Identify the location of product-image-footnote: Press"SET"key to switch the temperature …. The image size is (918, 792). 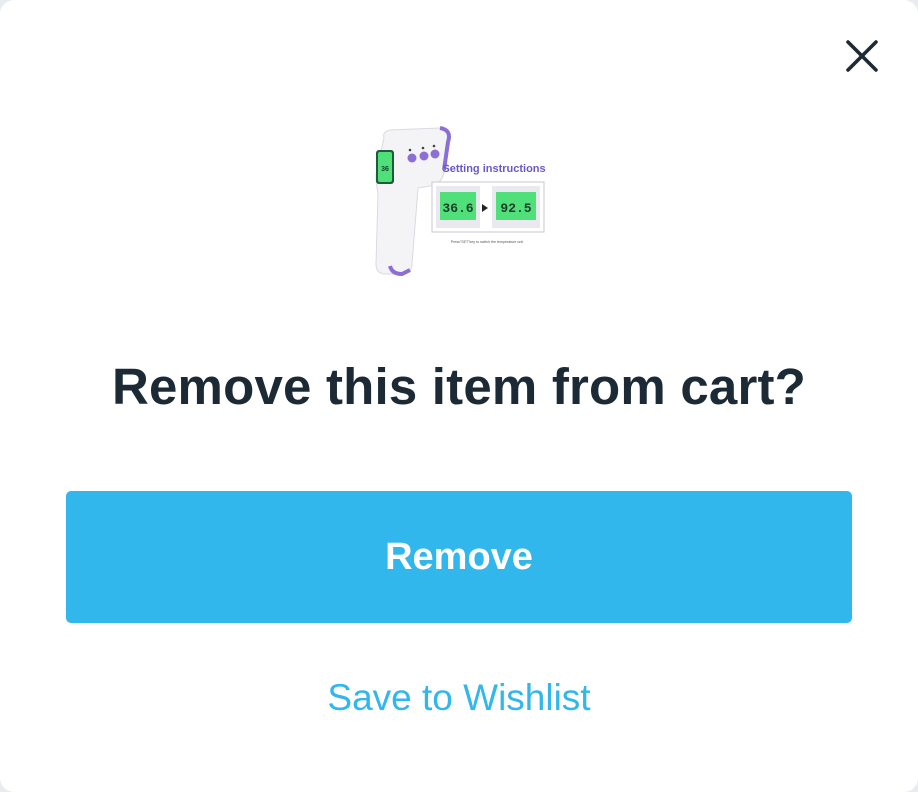
(487, 242).